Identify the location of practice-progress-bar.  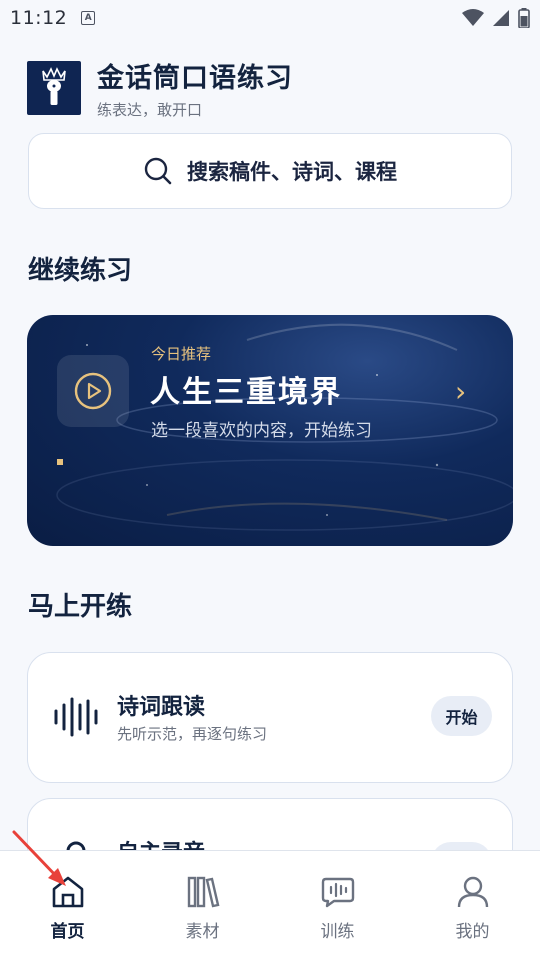
(270, 462).